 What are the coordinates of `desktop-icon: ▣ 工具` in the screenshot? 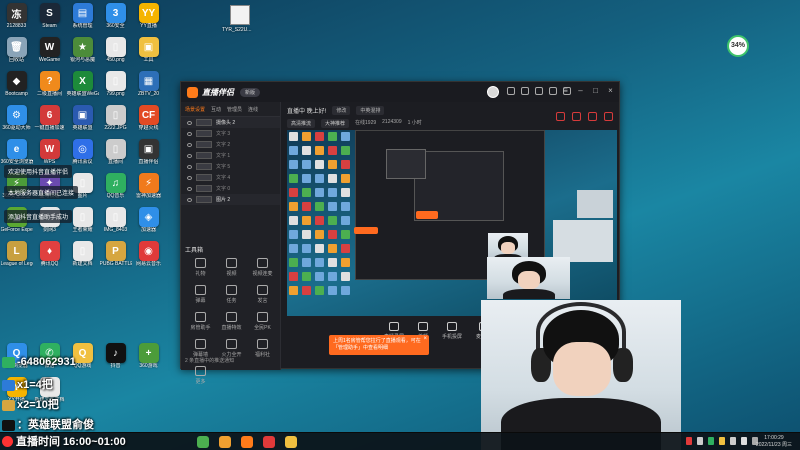 It's located at (148, 53).